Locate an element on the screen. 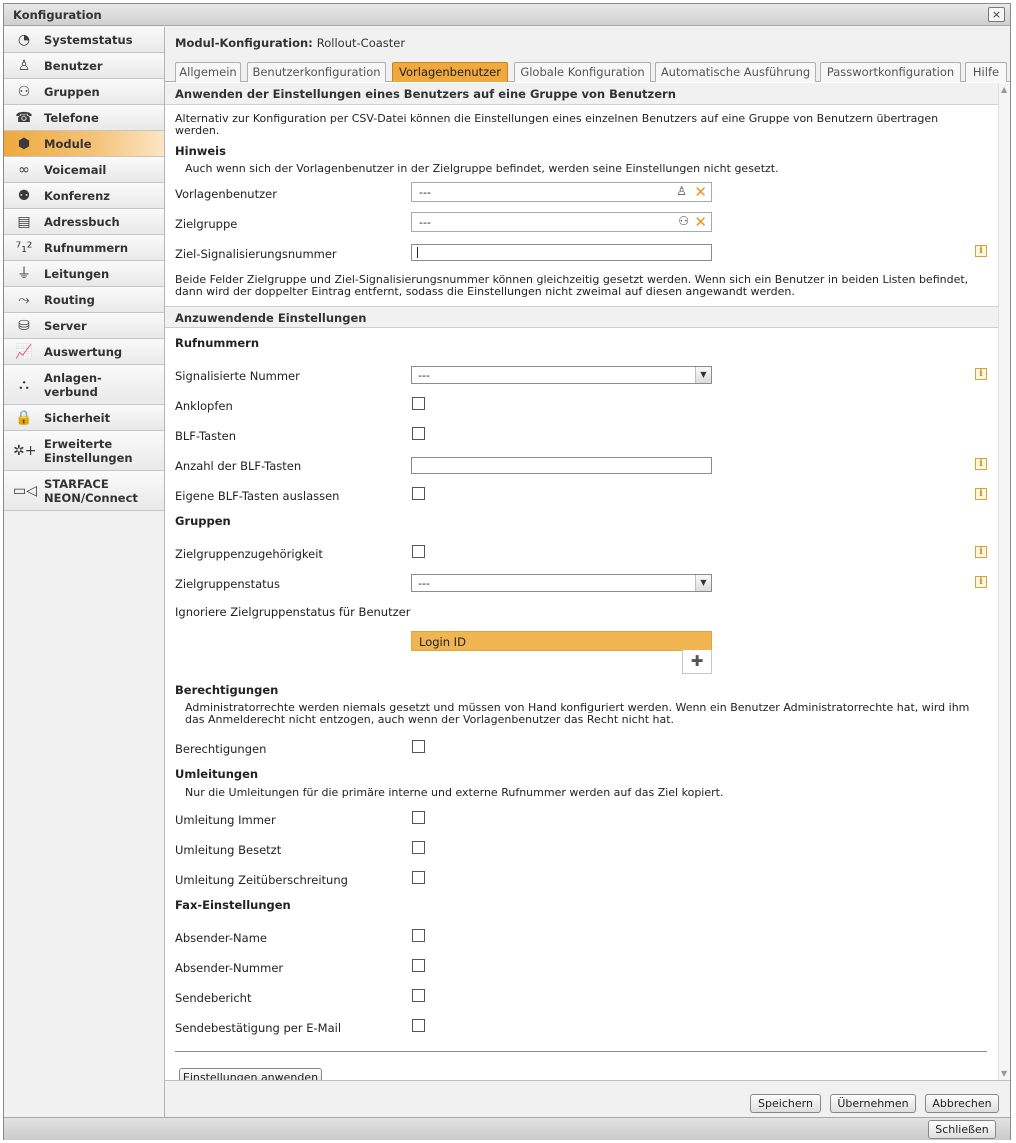 Image resolution: width=1016 pixels, height=1143 pixels. berechtigungen-title: Berechtigungen is located at coordinates (227, 690).